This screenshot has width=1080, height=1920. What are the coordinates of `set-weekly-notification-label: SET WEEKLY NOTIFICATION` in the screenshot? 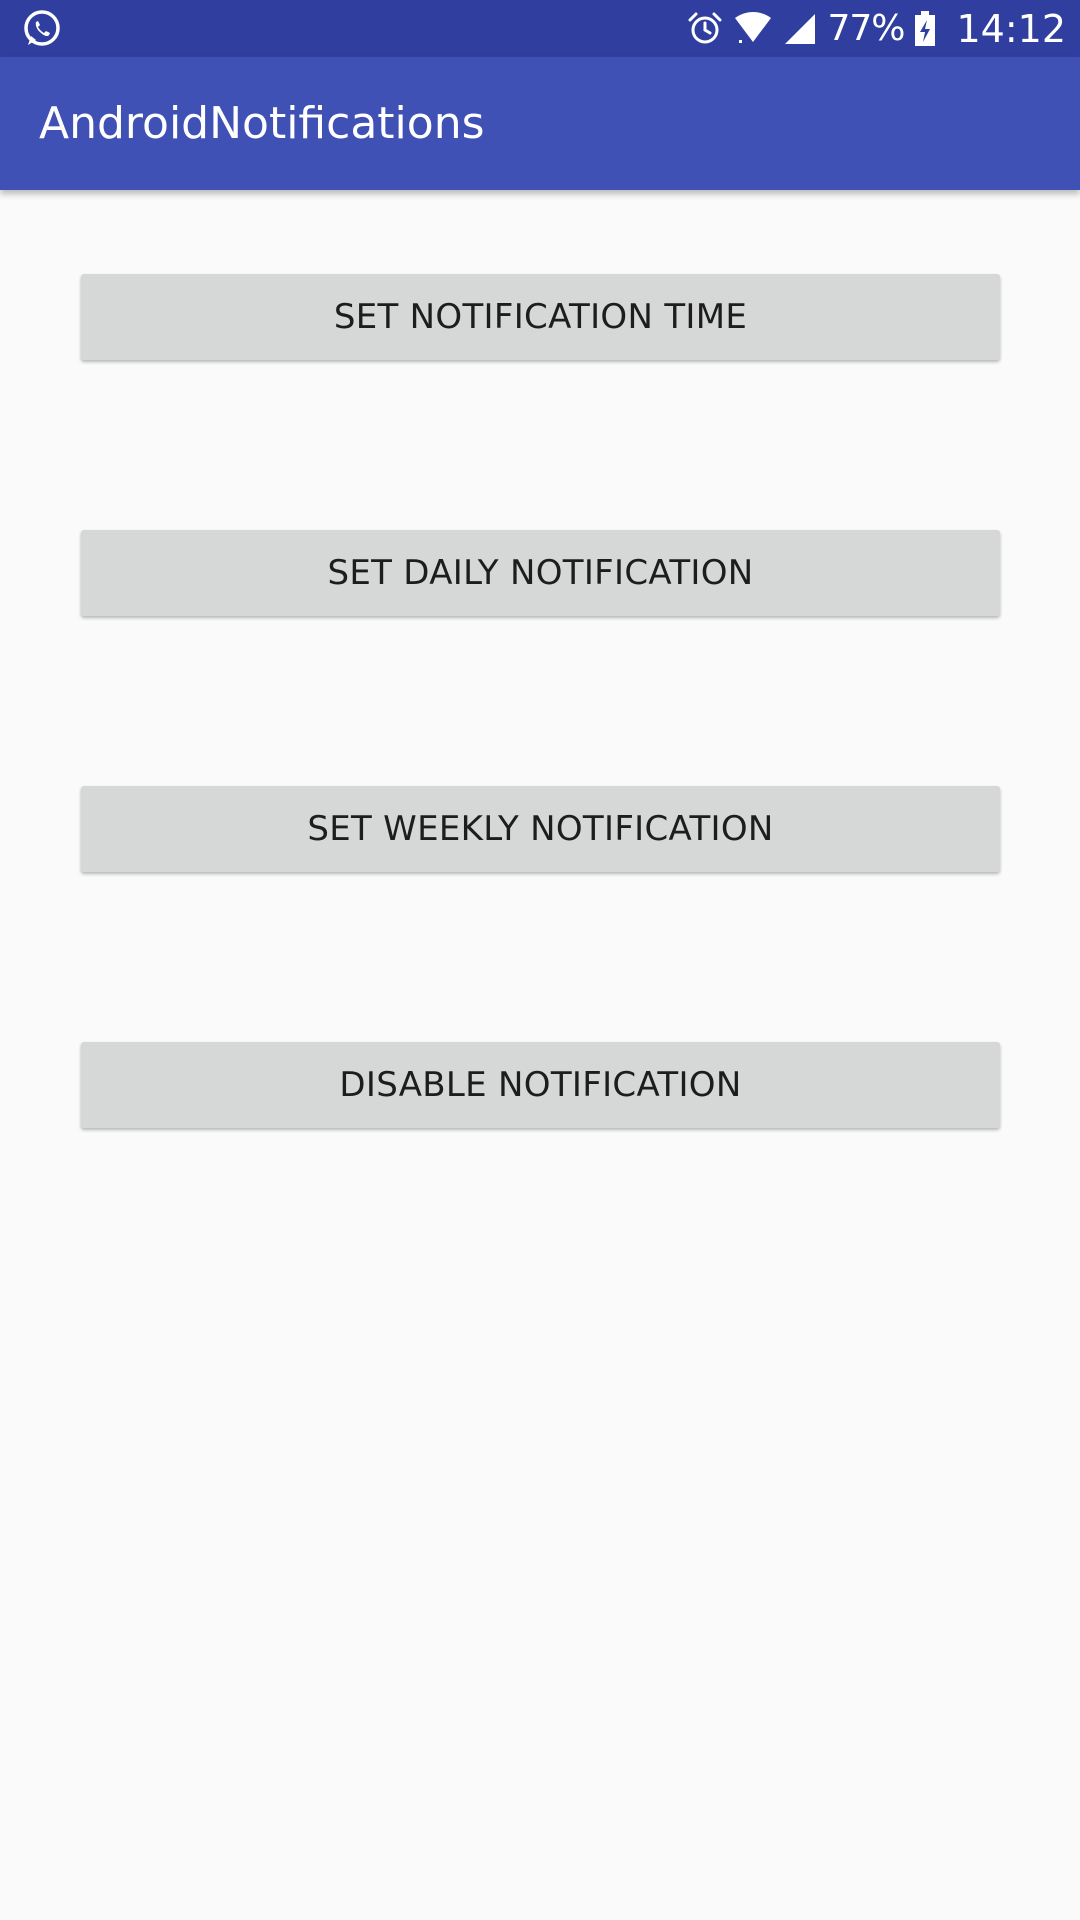 It's located at (540, 829).